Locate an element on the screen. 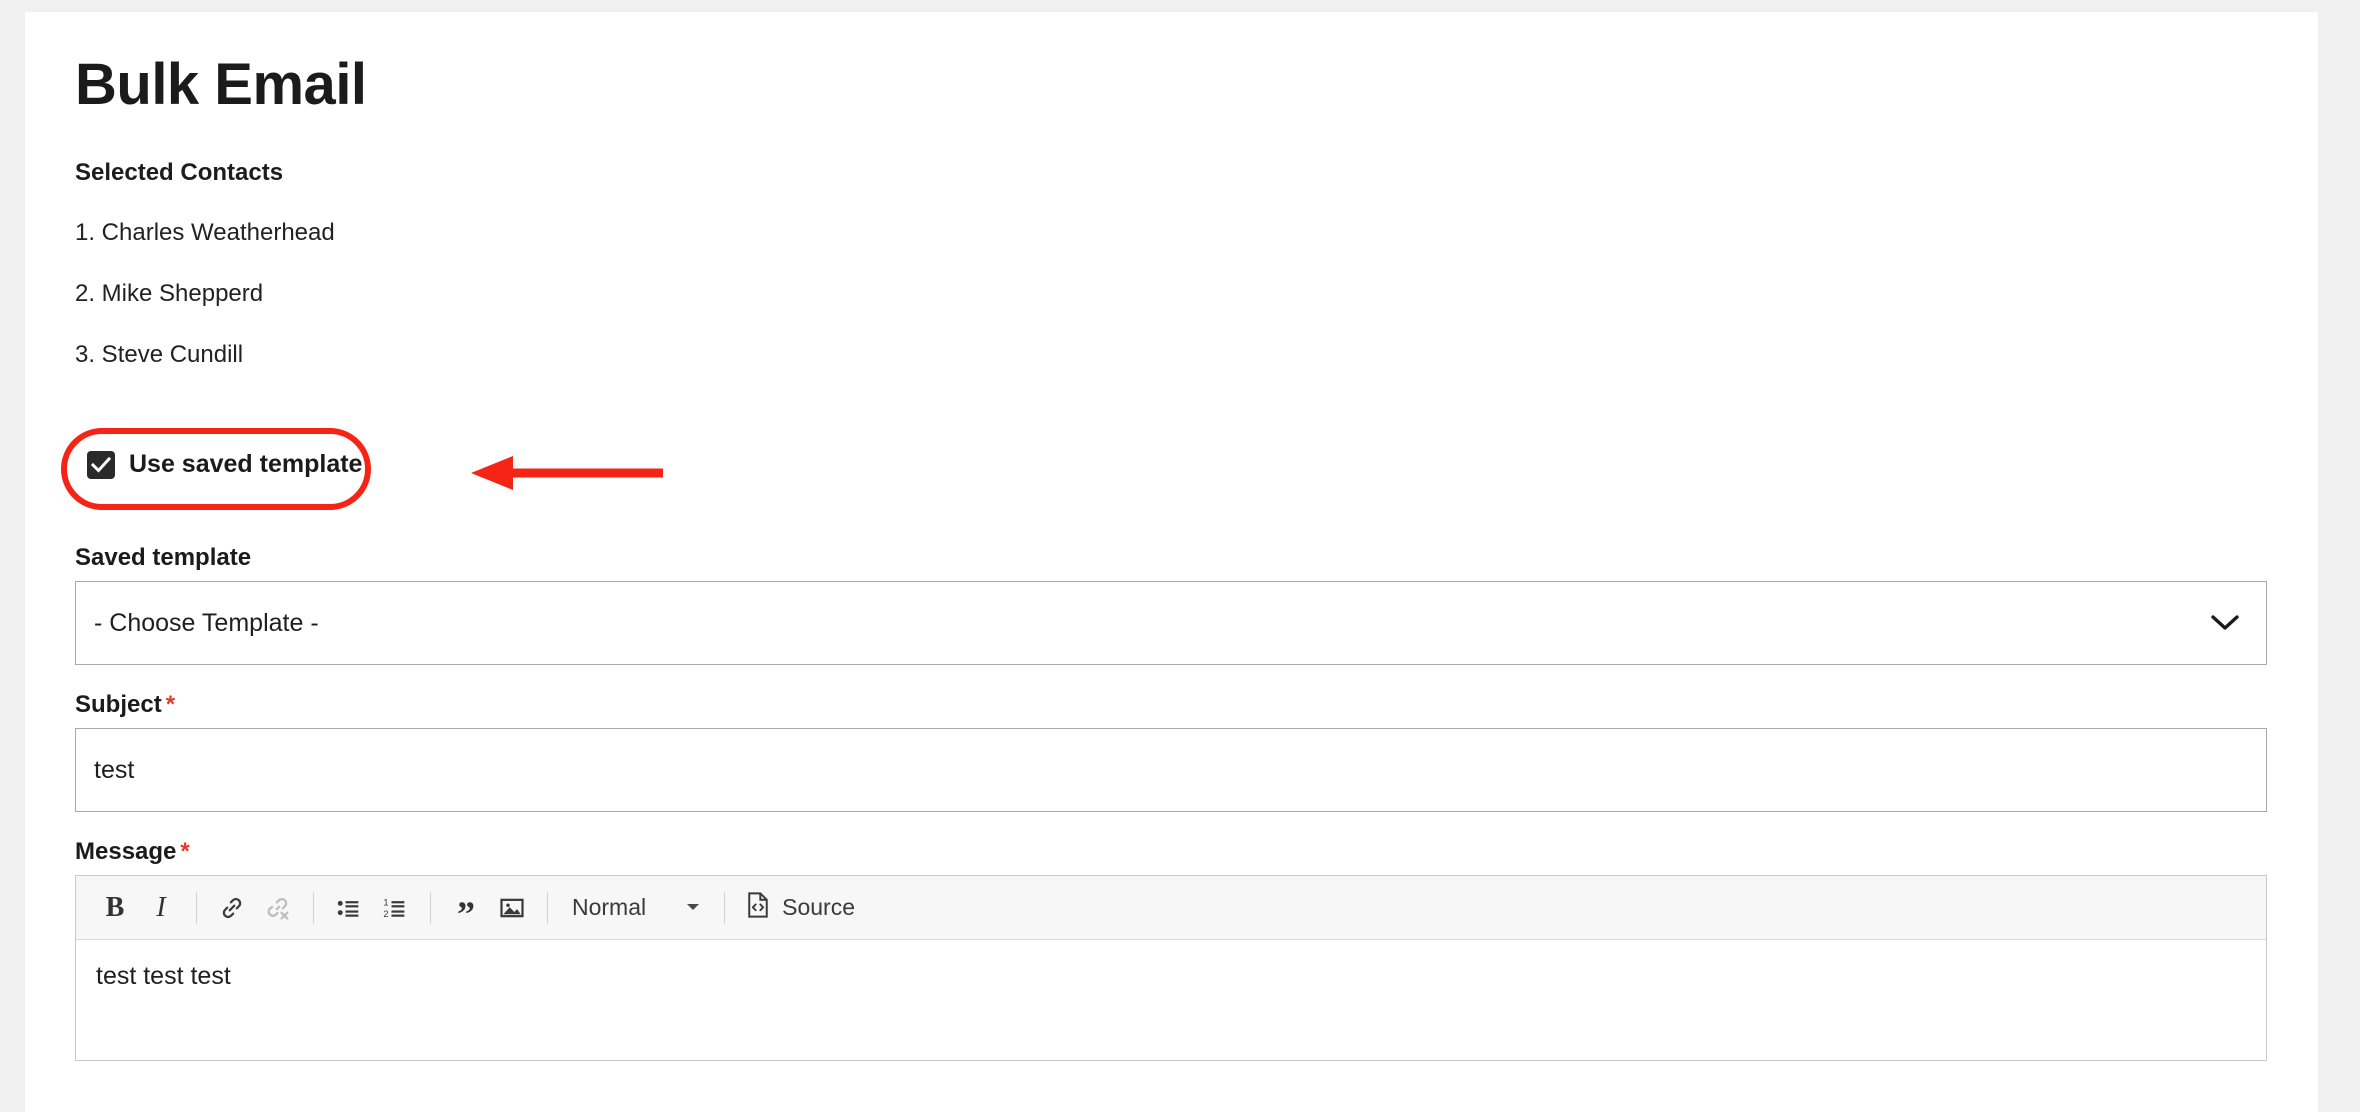  chevron-down-icon is located at coordinates (2225, 623).